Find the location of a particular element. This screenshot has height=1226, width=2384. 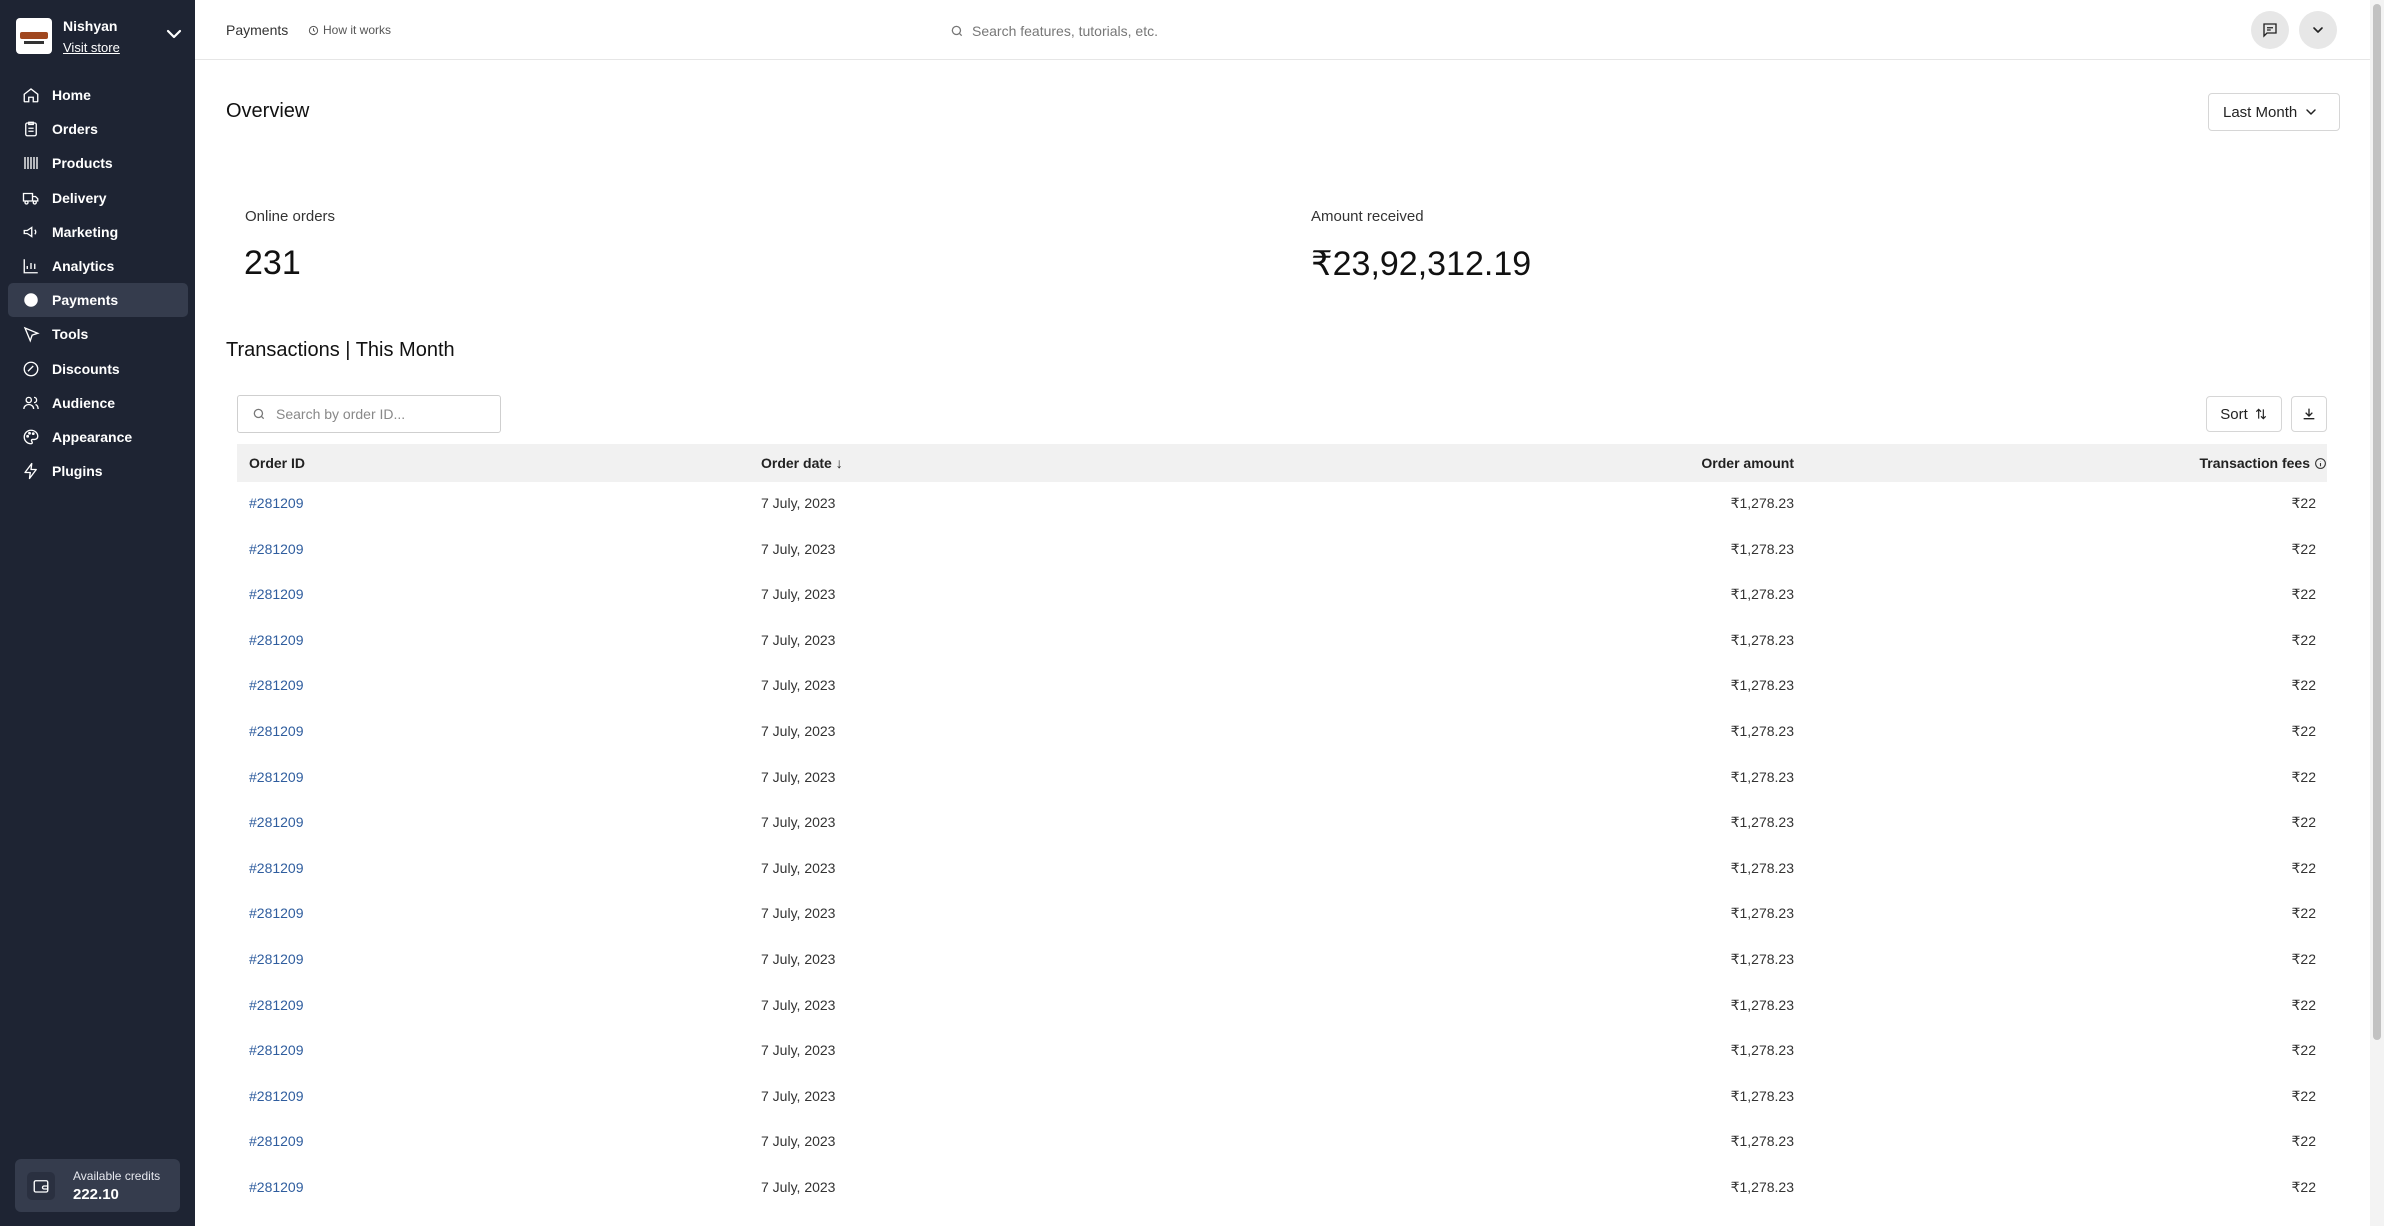

bolt-icon is located at coordinates (30, 471).